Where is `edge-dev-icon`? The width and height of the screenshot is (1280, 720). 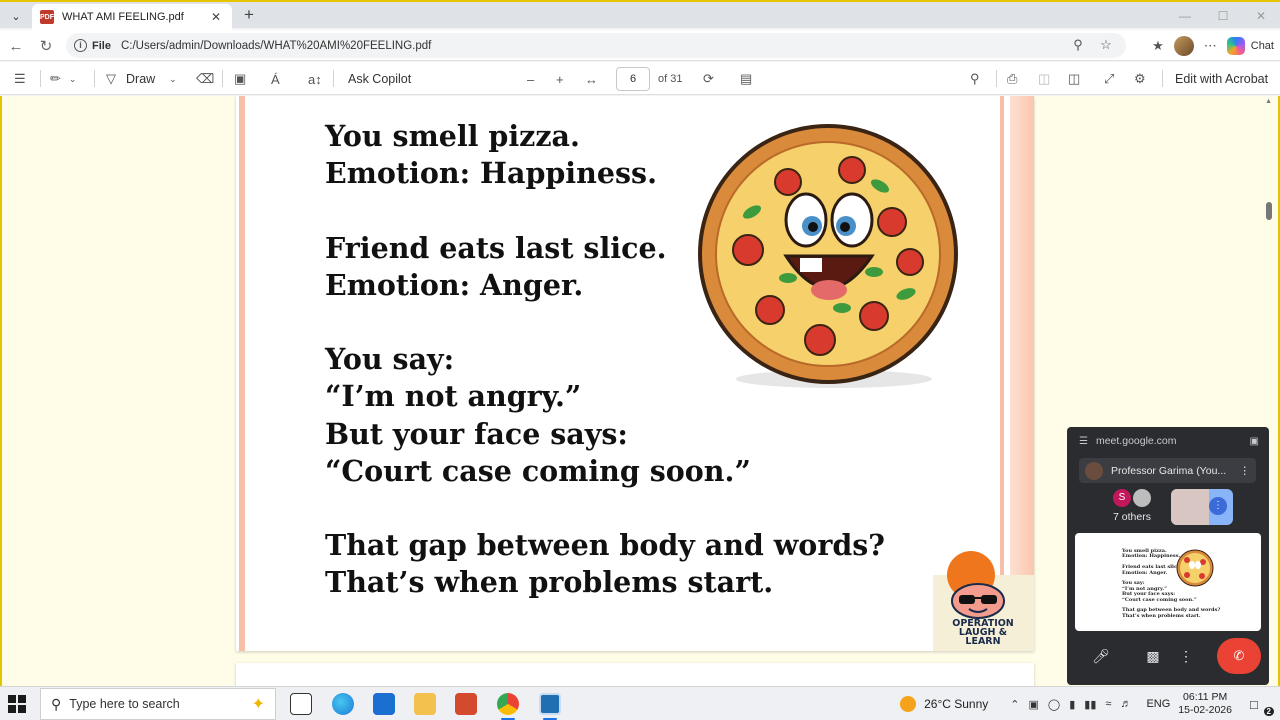 edge-dev-icon is located at coordinates (550, 704).